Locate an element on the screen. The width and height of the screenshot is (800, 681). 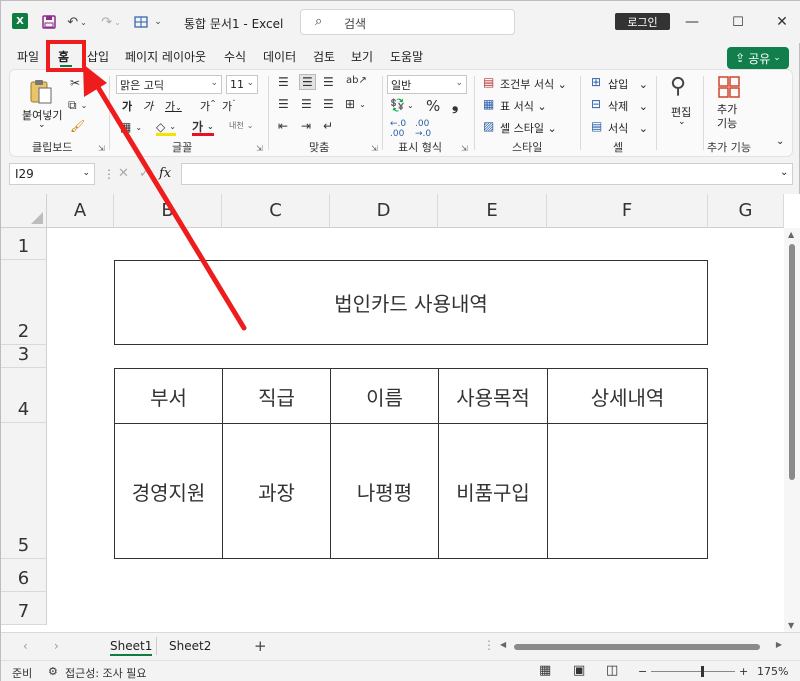
accessibility-status: 접근성: 조사 필요 is located at coordinates (106, 673).